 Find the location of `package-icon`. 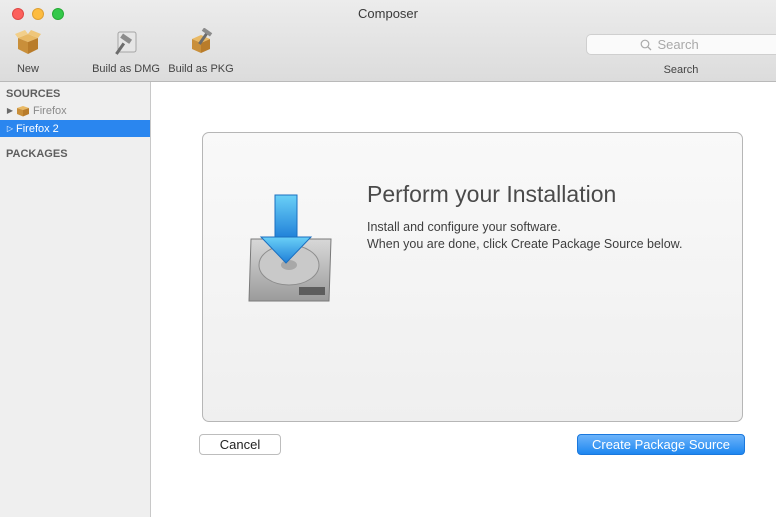

package-icon is located at coordinates (23, 111).